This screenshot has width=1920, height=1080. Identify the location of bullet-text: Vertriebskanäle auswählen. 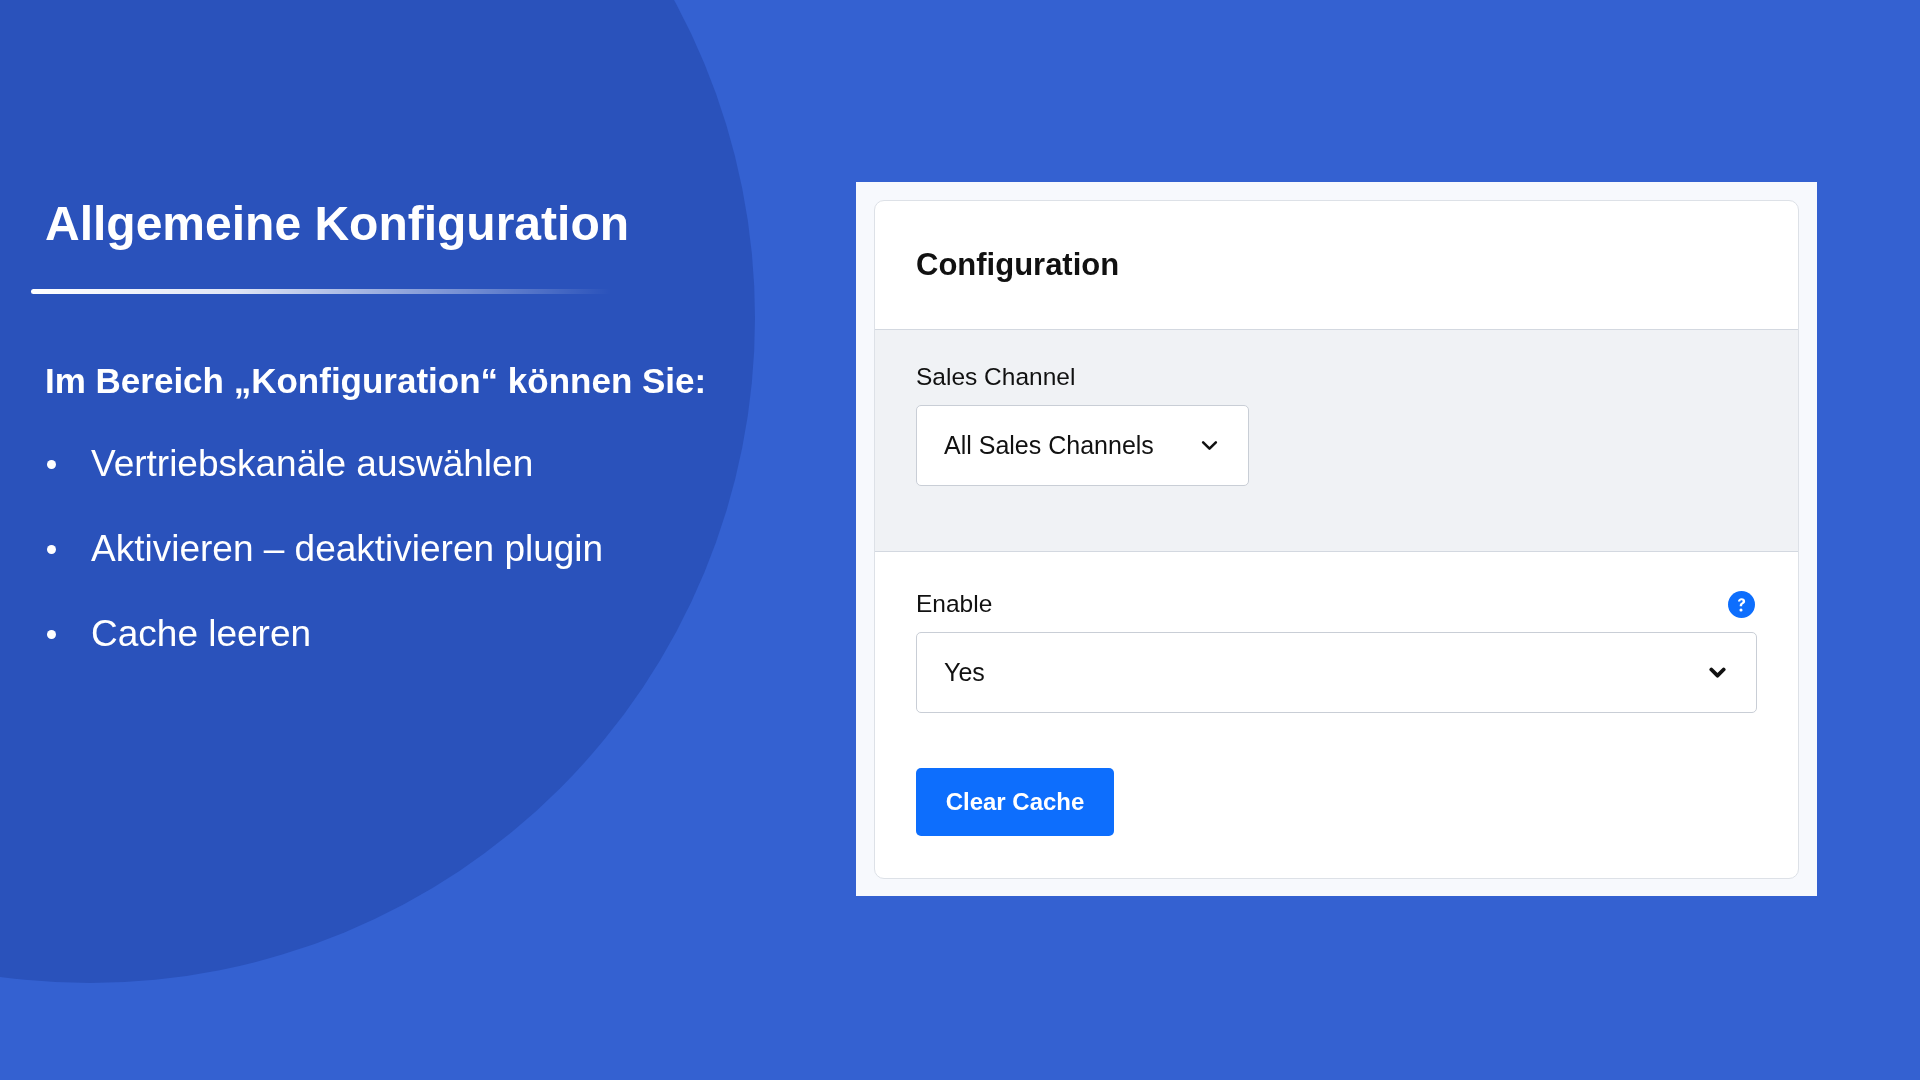
(312, 464).